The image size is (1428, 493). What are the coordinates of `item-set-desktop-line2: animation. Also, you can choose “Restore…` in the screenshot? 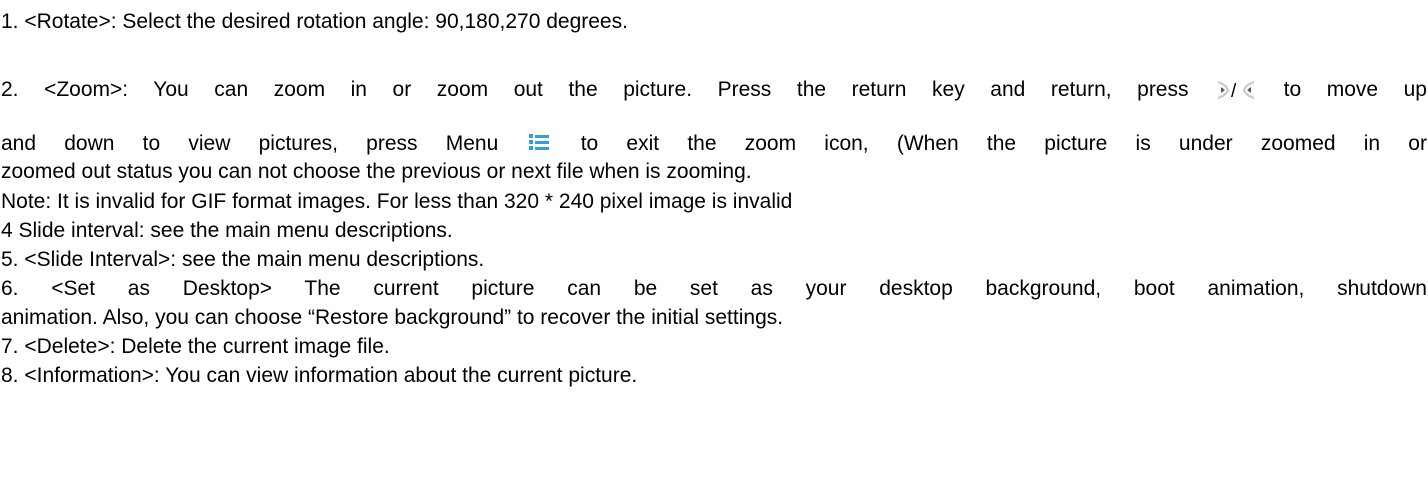 It's located at (392, 317).